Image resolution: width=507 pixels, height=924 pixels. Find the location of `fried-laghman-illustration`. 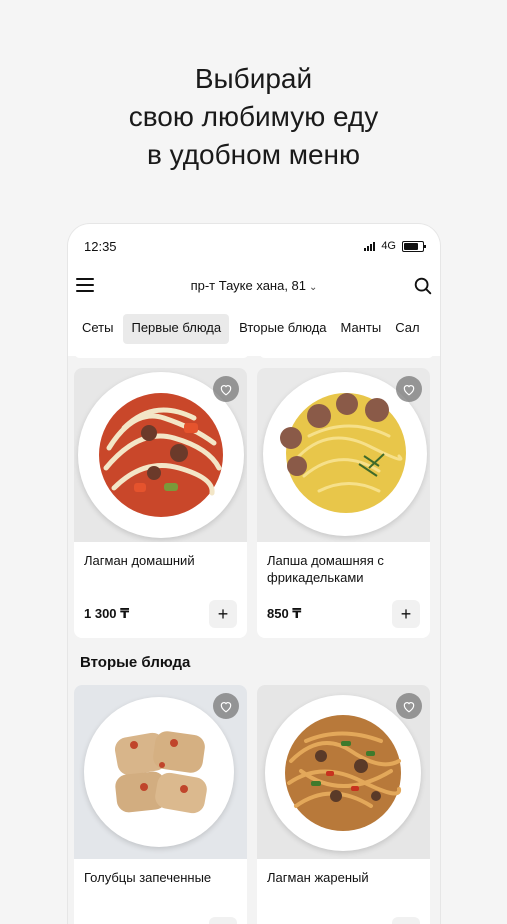

fried-laghman-illustration is located at coordinates (343, 773).